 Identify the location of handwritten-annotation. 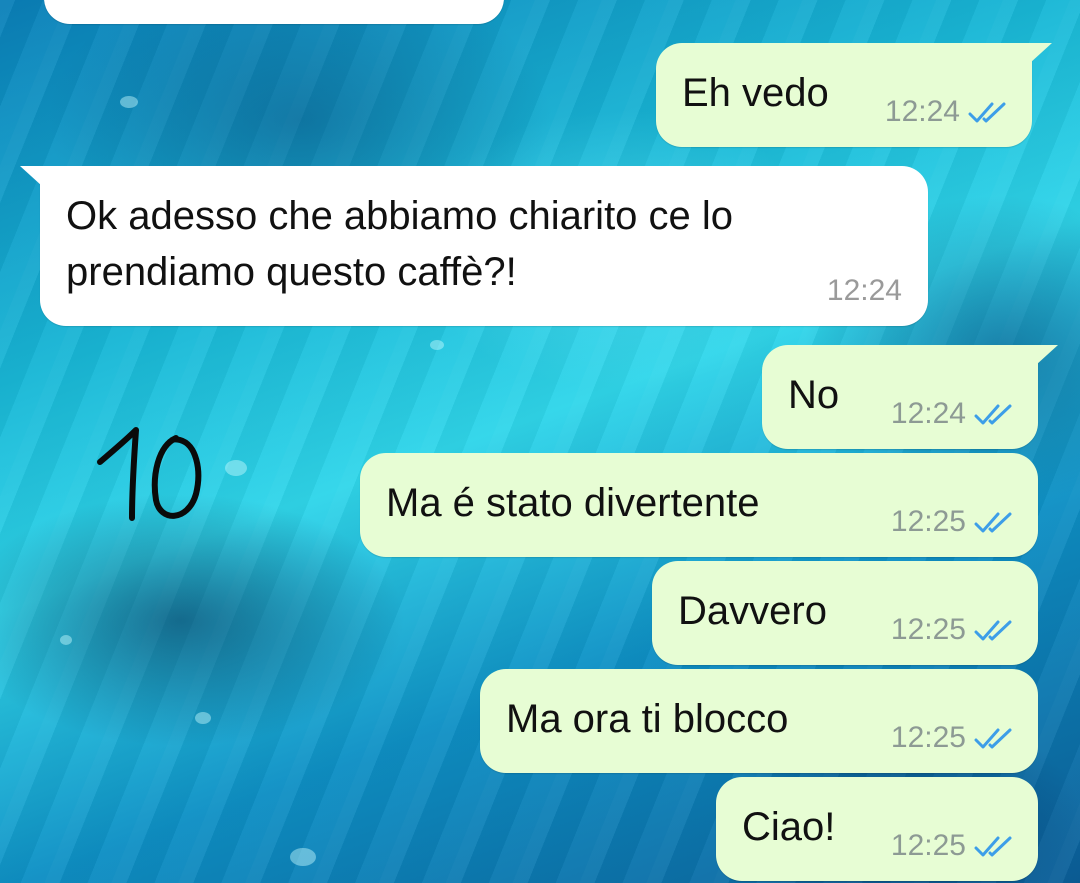
(149, 474).